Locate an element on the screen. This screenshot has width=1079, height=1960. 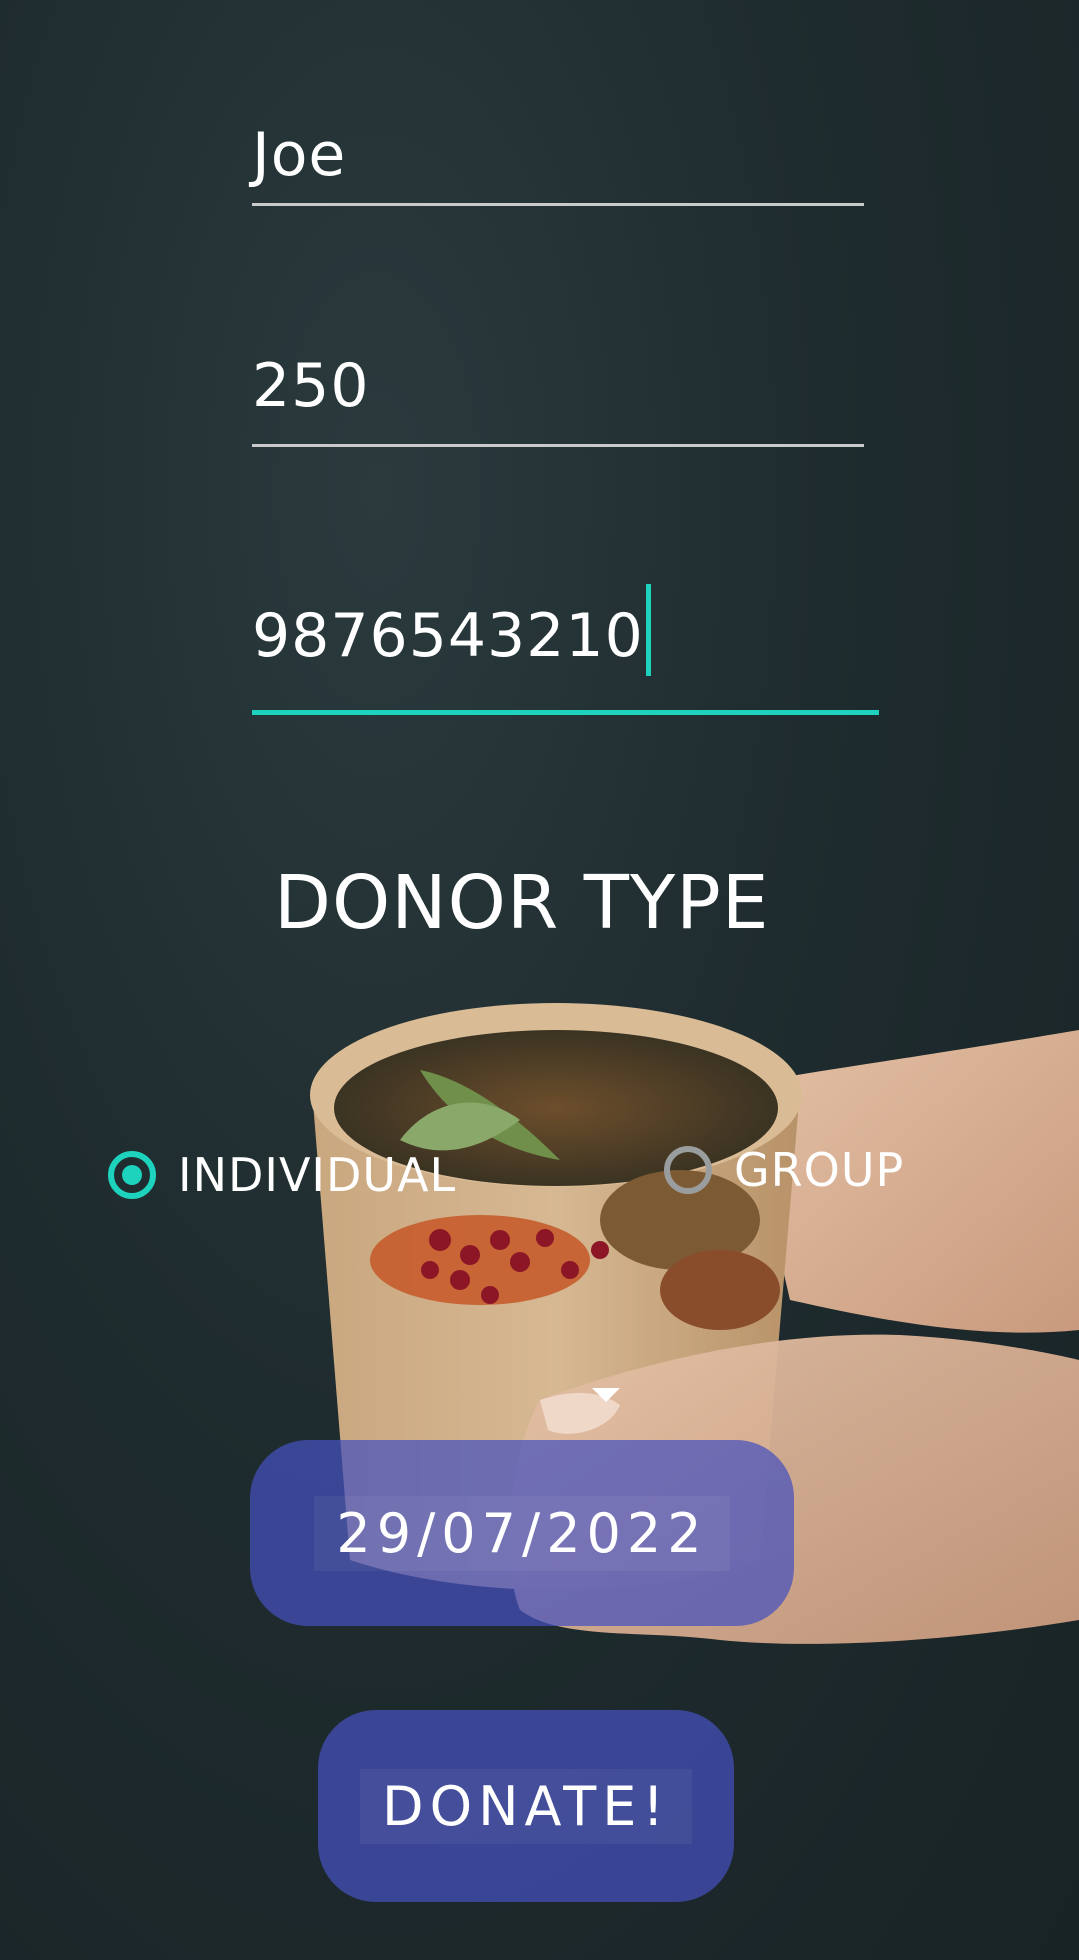
name-input-value: Joe is located at coordinates (558, 155).